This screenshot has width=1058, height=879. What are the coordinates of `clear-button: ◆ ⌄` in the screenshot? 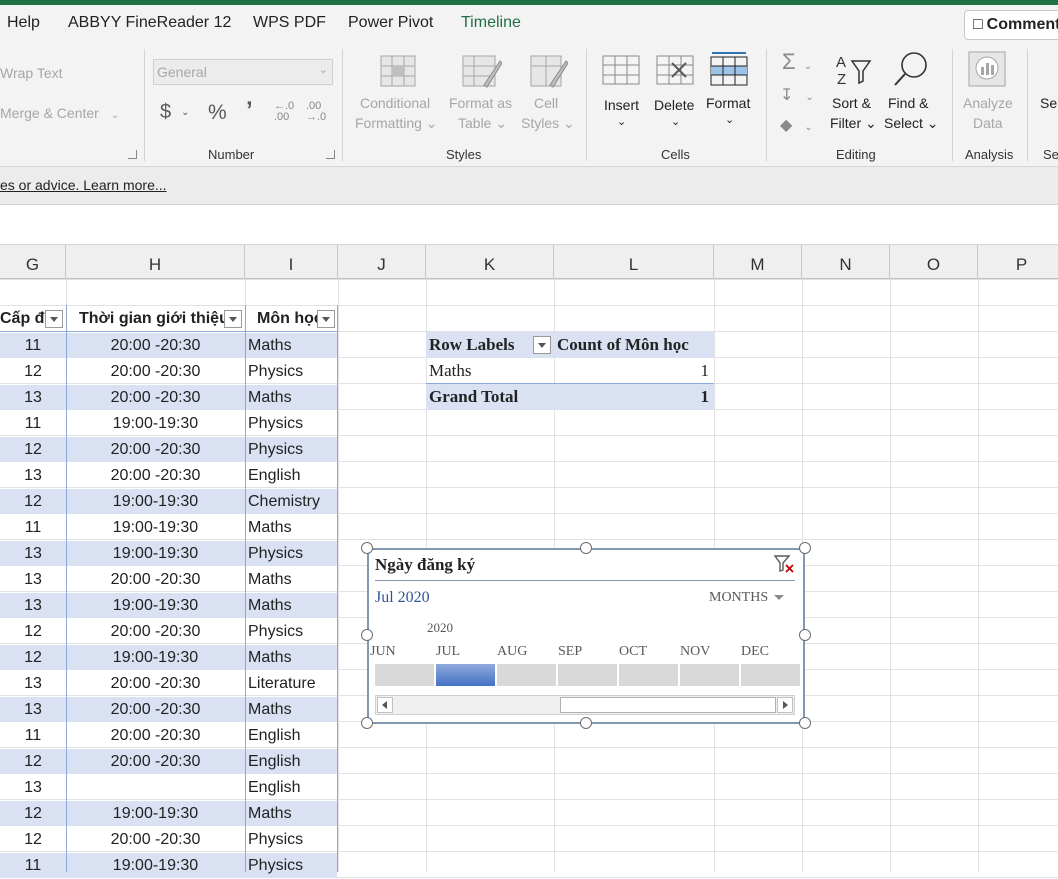 It's located at (796, 125).